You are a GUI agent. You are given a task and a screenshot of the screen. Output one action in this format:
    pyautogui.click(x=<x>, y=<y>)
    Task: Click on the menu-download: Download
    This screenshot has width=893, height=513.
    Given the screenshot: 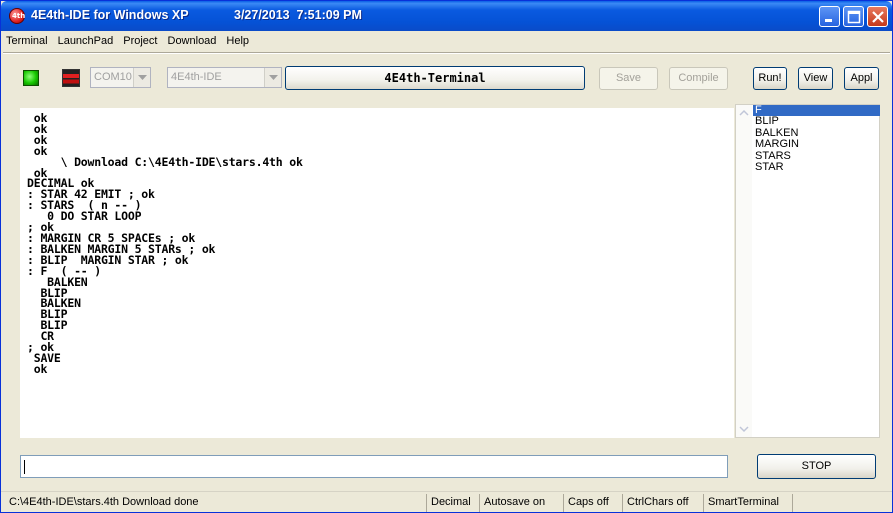 What is the action you would take?
    pyautogui.click(x=192, y=41)
    